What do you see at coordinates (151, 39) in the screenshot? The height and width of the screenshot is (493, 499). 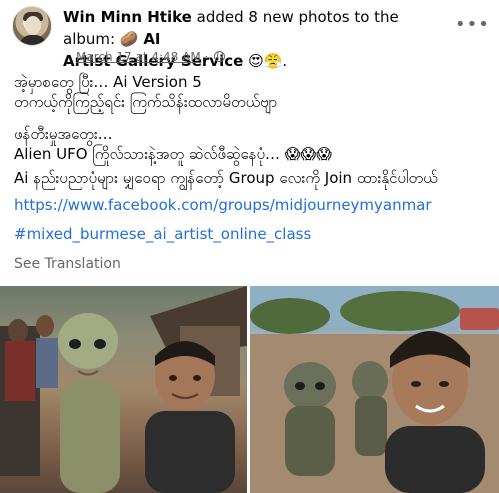 I see `album-name-line1: AI` at bounding box center [151, 39].